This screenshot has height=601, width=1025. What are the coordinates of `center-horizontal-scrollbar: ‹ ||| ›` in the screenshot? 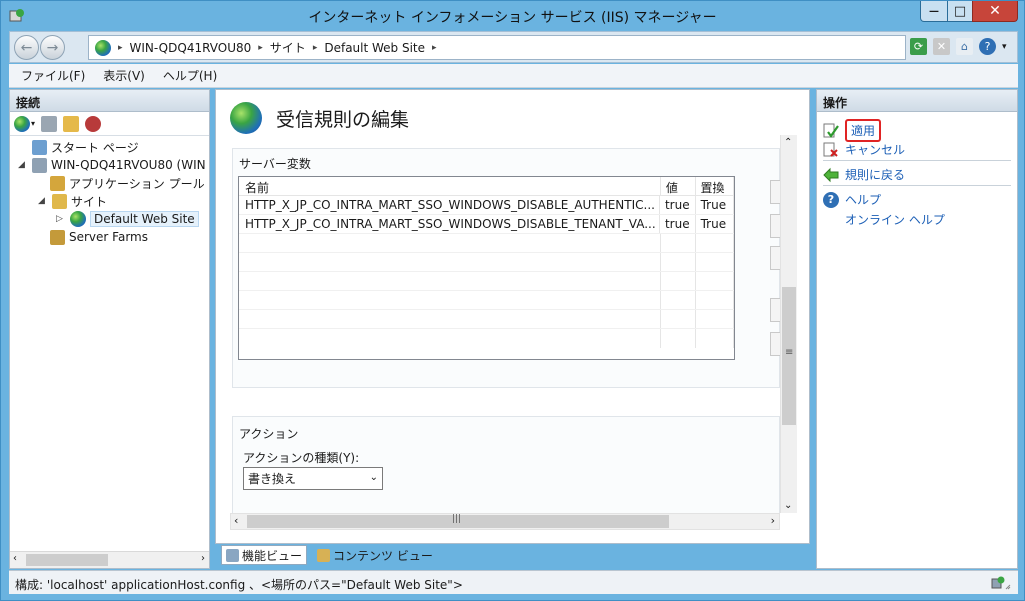 It's located at (505, 521).